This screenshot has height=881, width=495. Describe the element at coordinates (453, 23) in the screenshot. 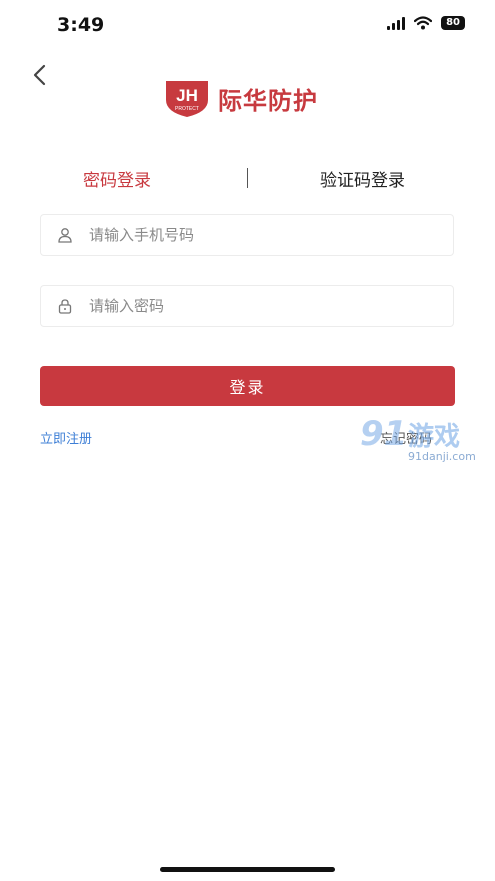

I see `battery-icon: 80` at that location.